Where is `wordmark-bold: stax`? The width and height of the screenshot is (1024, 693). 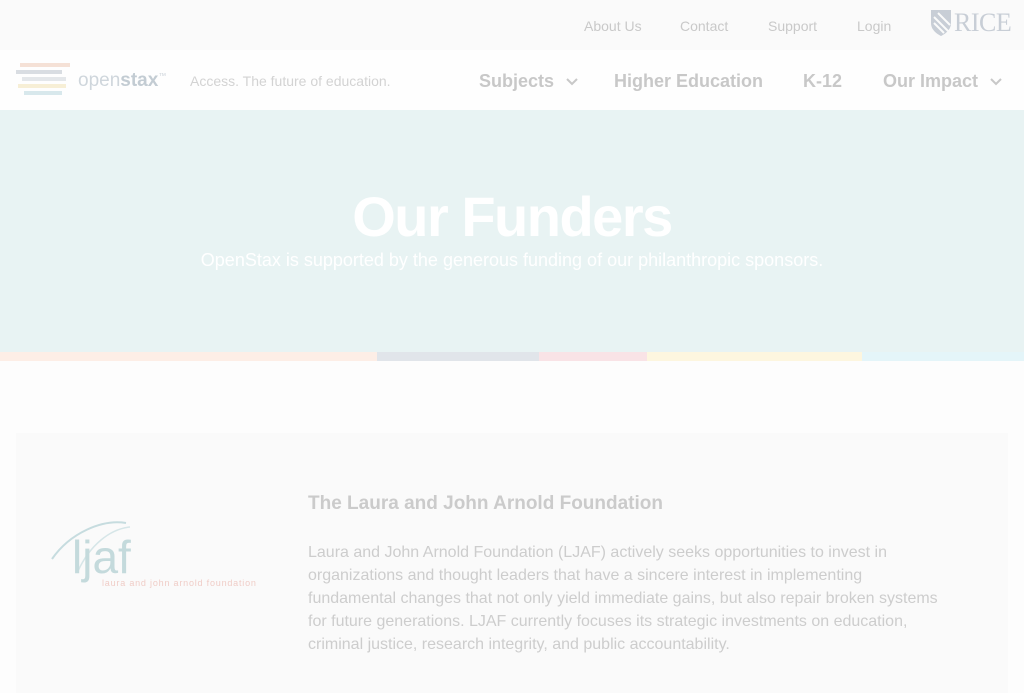
wordmark-bold: stax is located at coordinates (139, 80).